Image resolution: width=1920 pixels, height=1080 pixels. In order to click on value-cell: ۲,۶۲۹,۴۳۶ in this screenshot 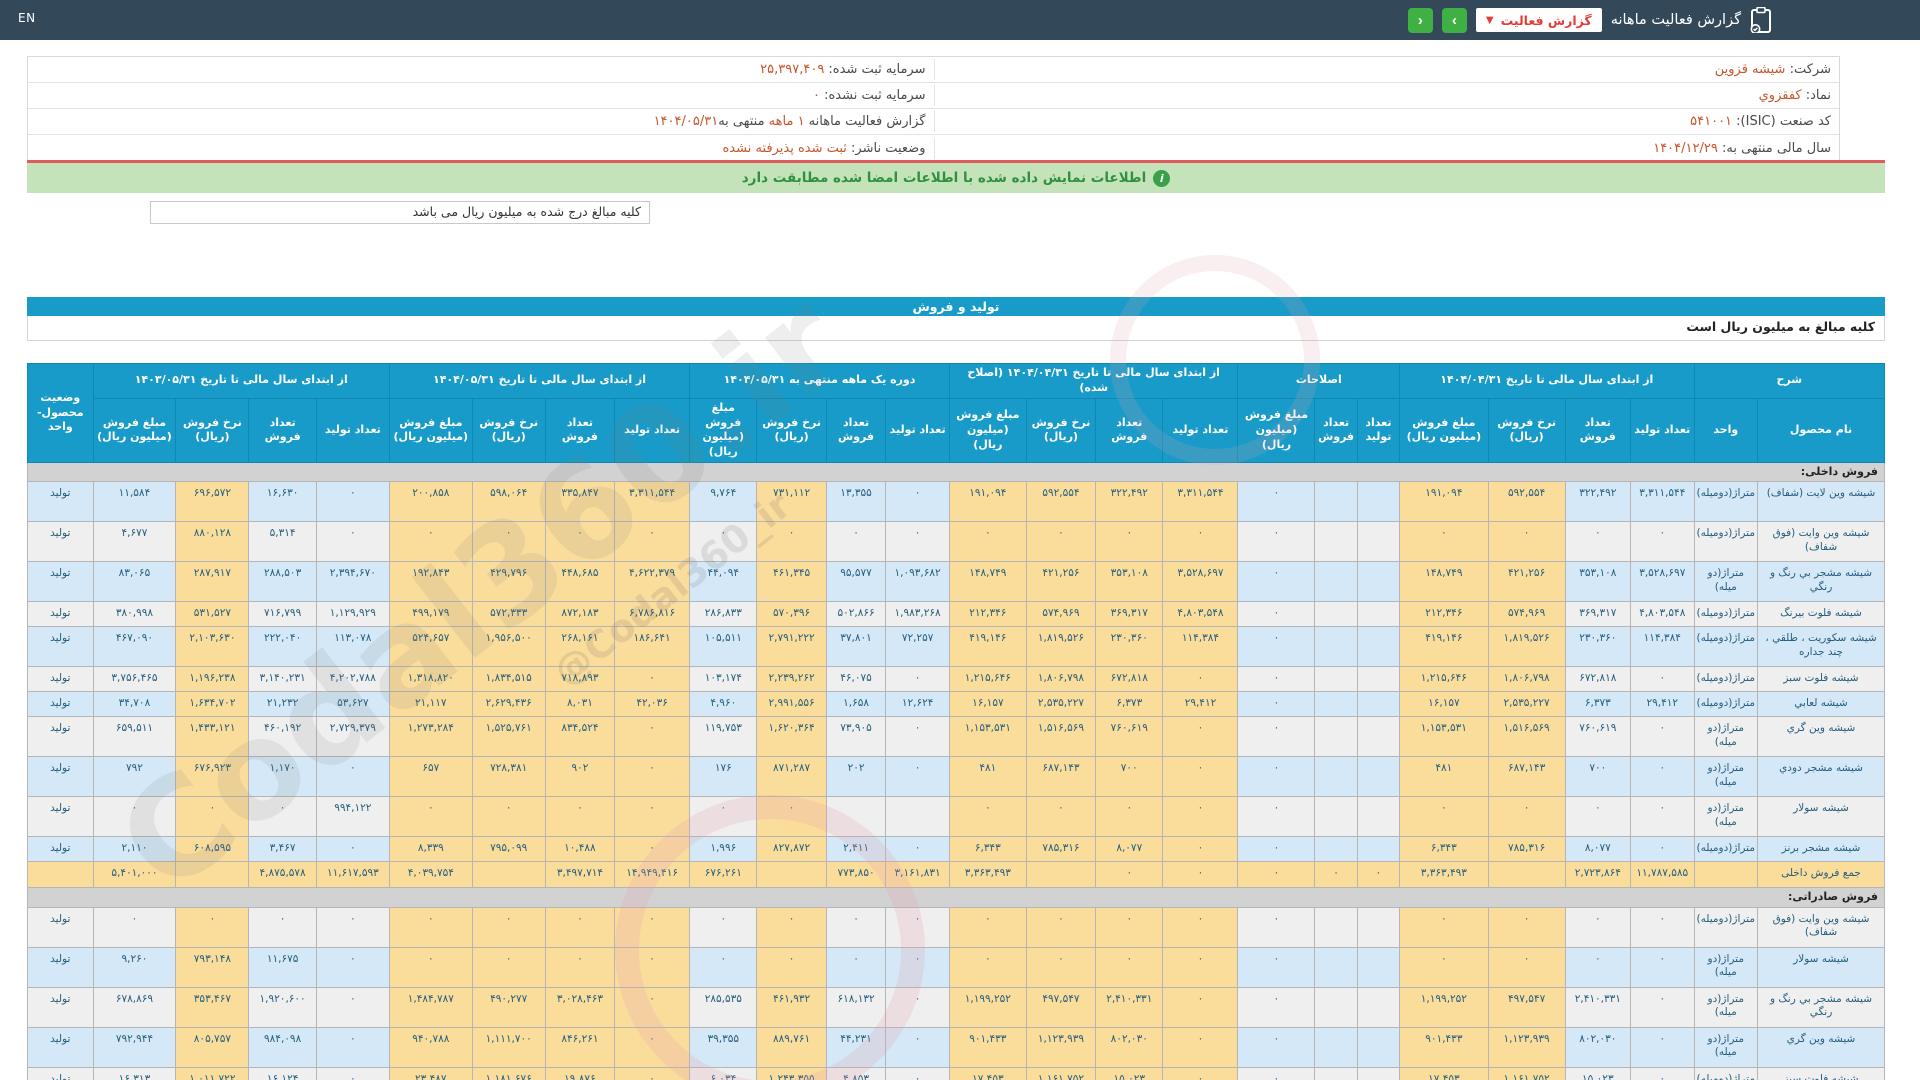, I will do `click(508, 704)`.